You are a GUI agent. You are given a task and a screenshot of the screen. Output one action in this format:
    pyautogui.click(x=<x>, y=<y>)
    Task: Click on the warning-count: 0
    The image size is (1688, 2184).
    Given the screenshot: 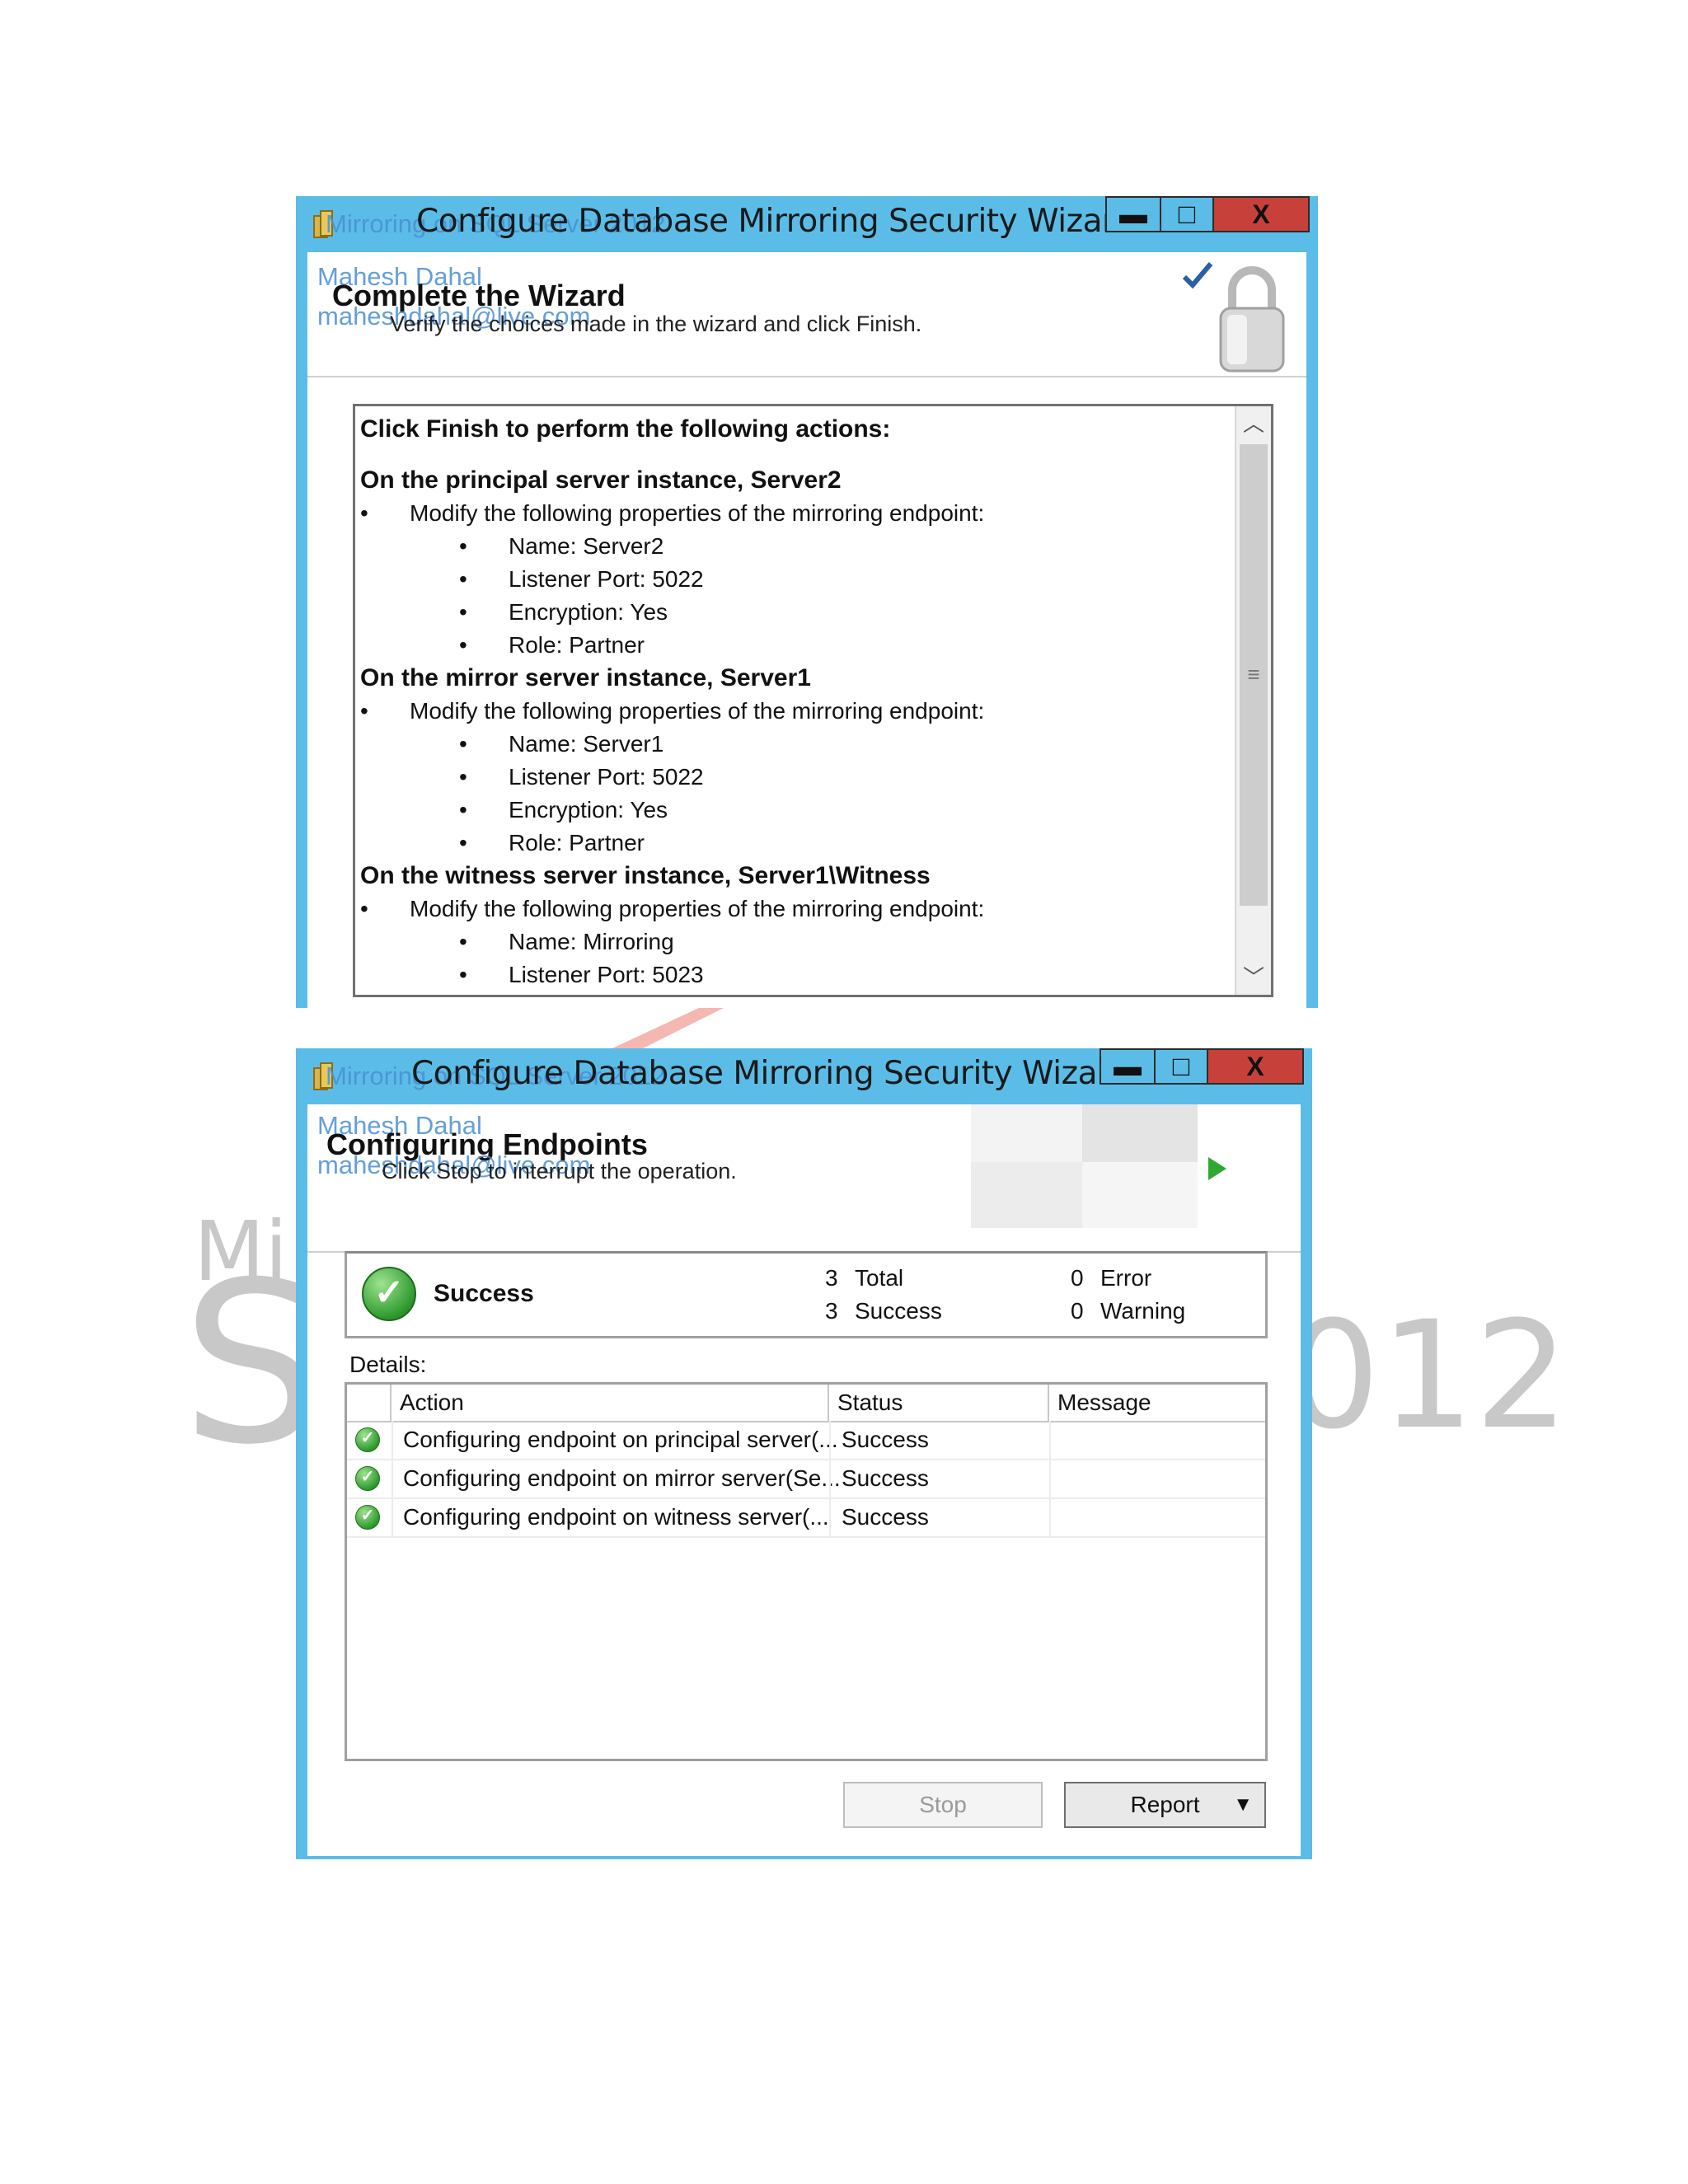 What is the action you would take?
    pyautogui.click(x=1077, y=1311)
    